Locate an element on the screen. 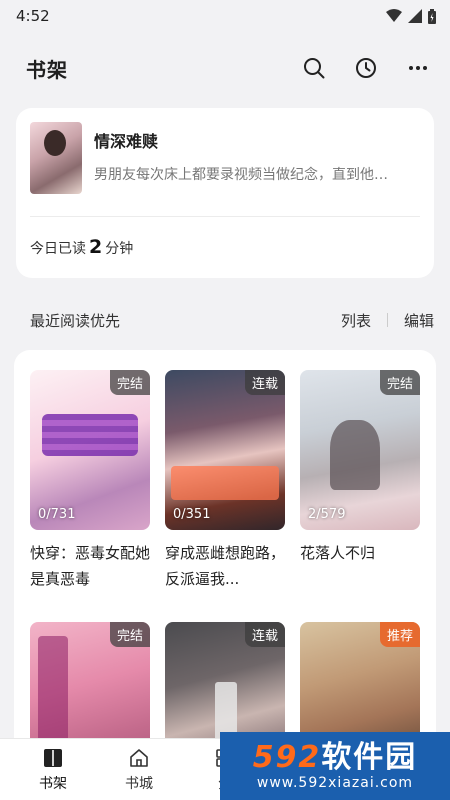 This screenshot has width=450, height=800. book-item: 完结 0/731 快穿：恶毒女配她是真恶毒 is located at coordinates (90, 481).